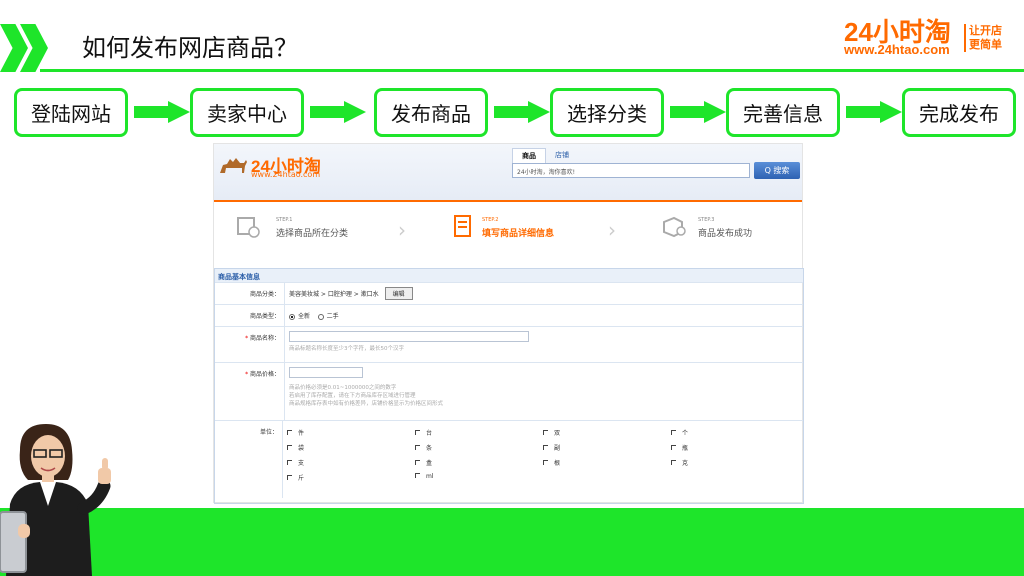 The width and height of the screenshot is (1024, 576). I want to click on brand-slogan: 让开店 更简单, so click(983, 38).